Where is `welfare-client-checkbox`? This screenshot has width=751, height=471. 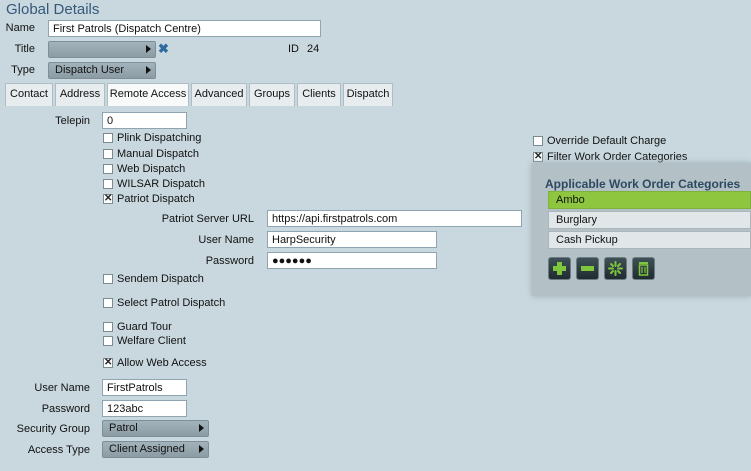
welfare-client-checkbox is located at coordinates (108, 341).